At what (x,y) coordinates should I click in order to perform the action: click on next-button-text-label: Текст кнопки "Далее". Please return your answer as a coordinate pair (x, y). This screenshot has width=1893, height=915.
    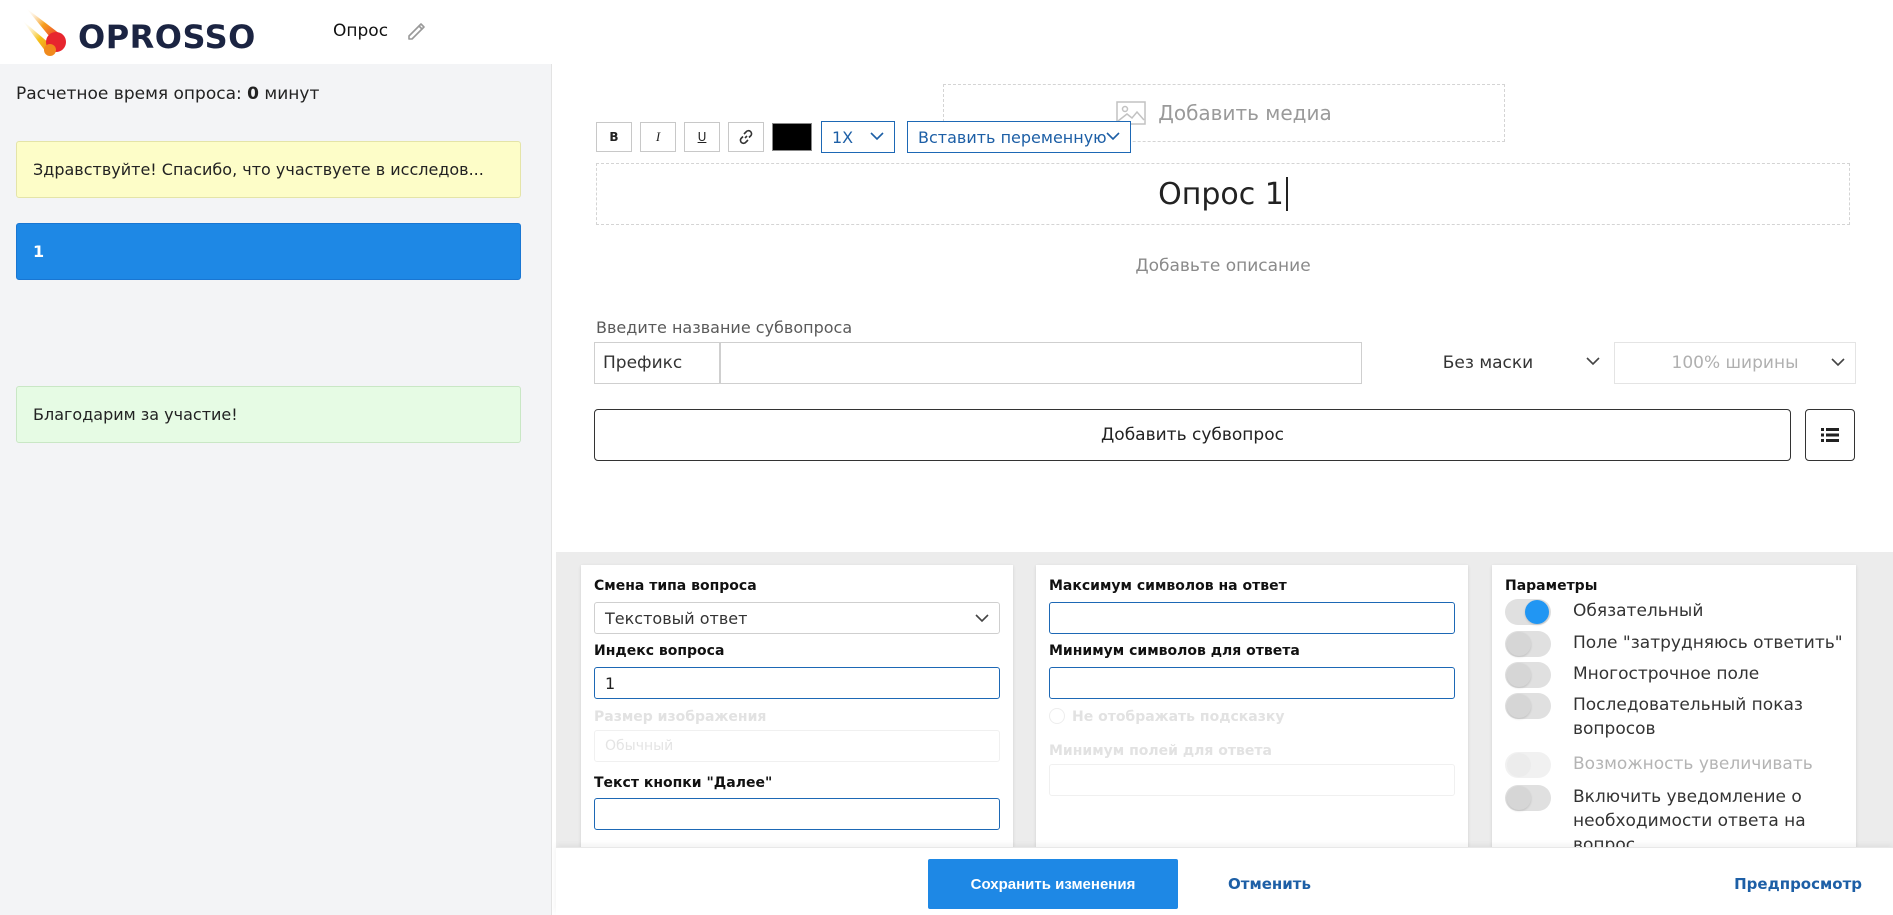
    Looking at the image, I should click on (683, 783).